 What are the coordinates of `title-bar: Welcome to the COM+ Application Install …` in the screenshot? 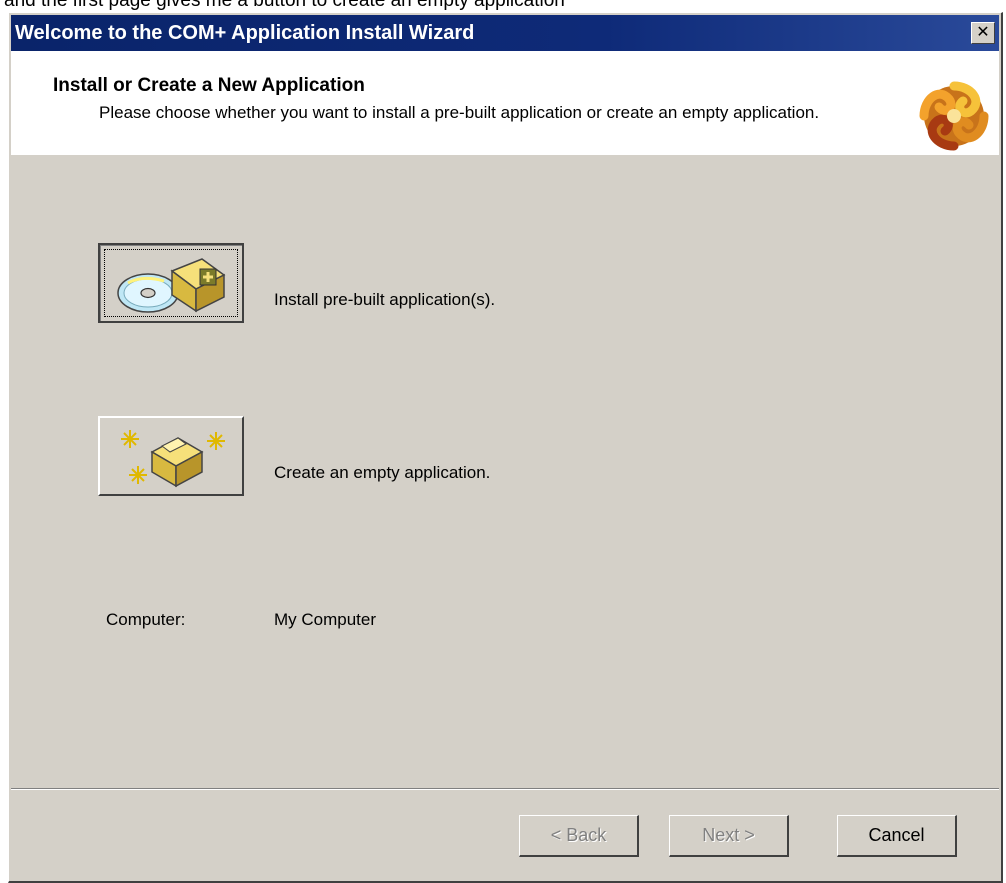 It's located at (505, 33).